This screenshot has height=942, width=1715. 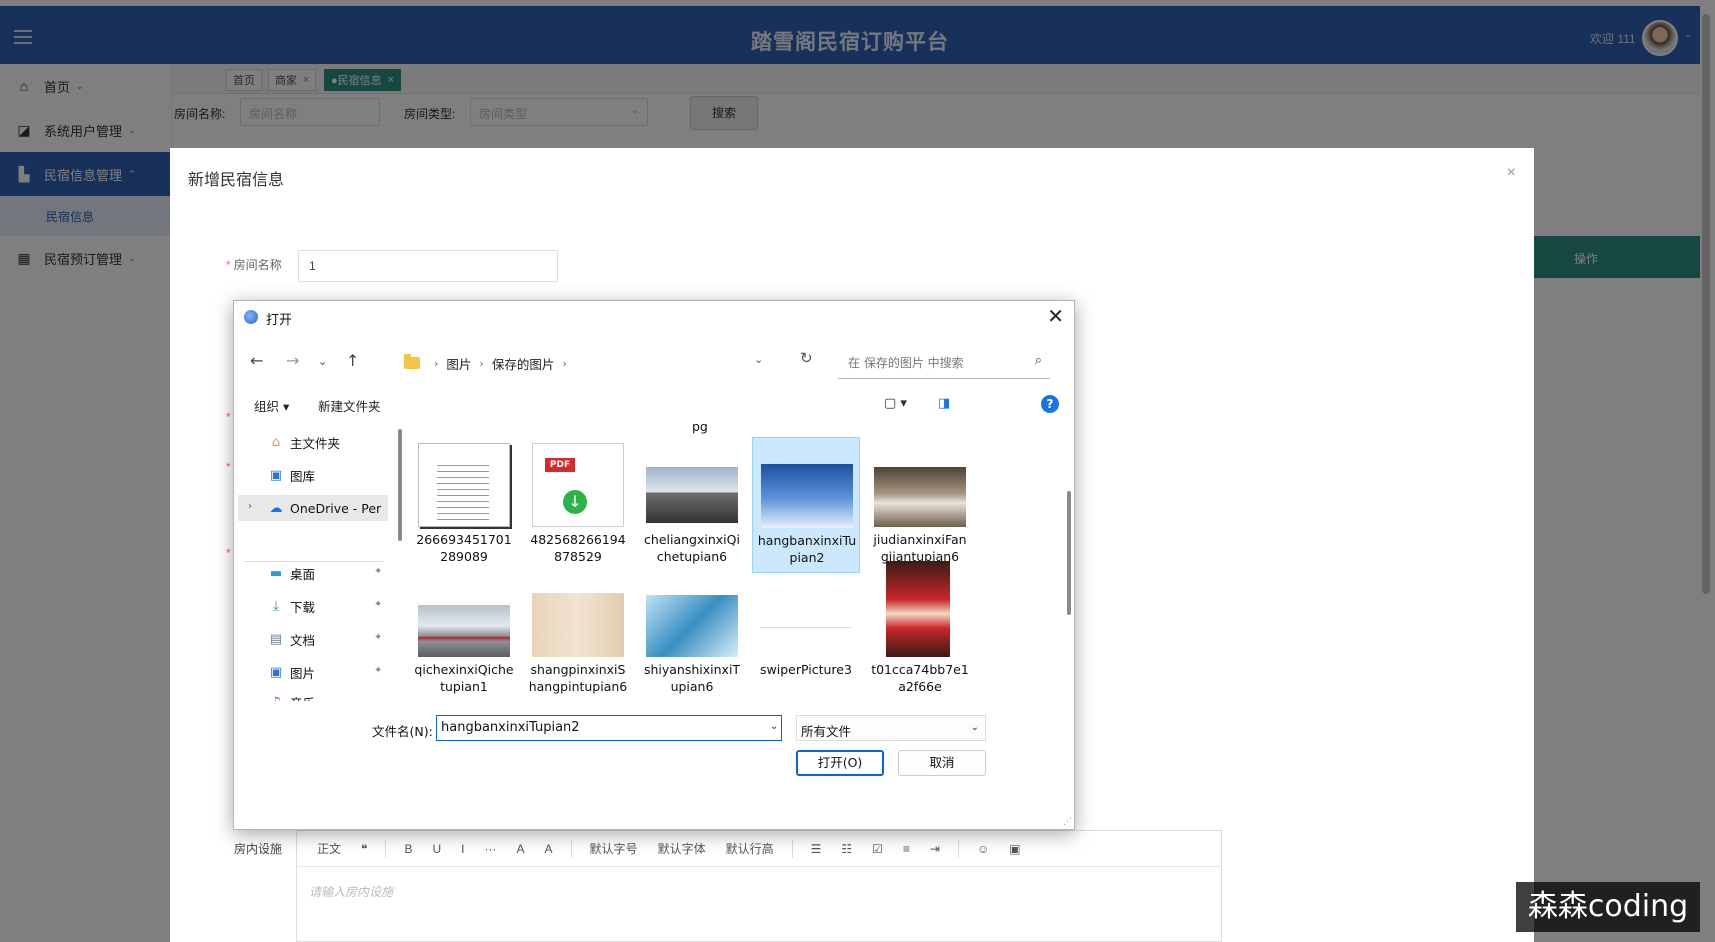 What do you see at coordinates (750, 848) in the screenshot?
I see `line-height-select: 默认行高` at bounding box center [750, 848].